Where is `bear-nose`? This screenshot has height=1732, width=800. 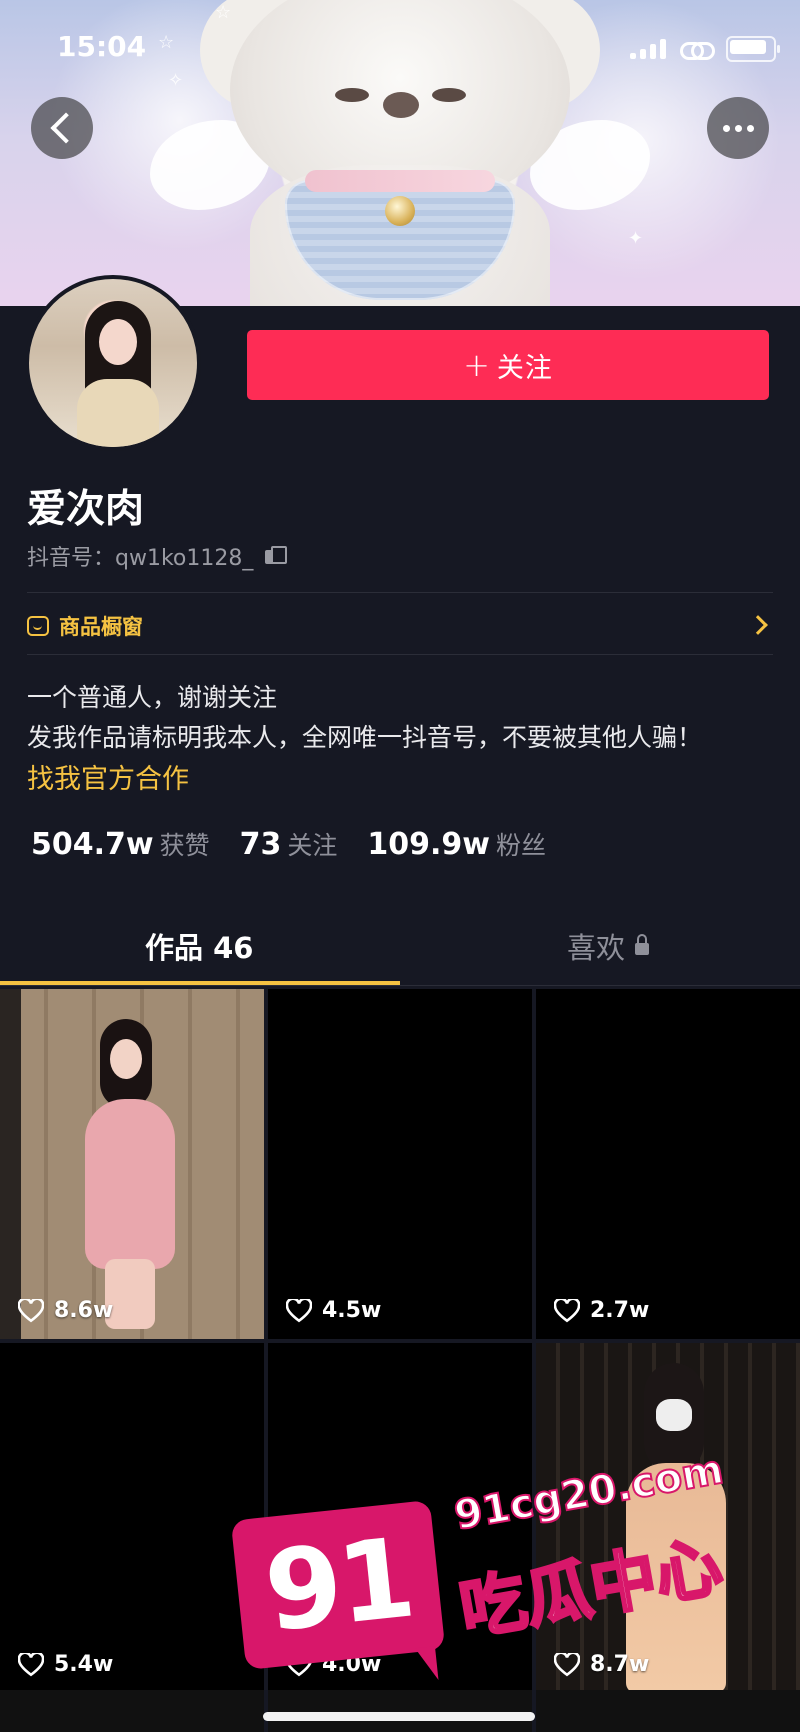 bear-nose is located at coordinates (401, 105).